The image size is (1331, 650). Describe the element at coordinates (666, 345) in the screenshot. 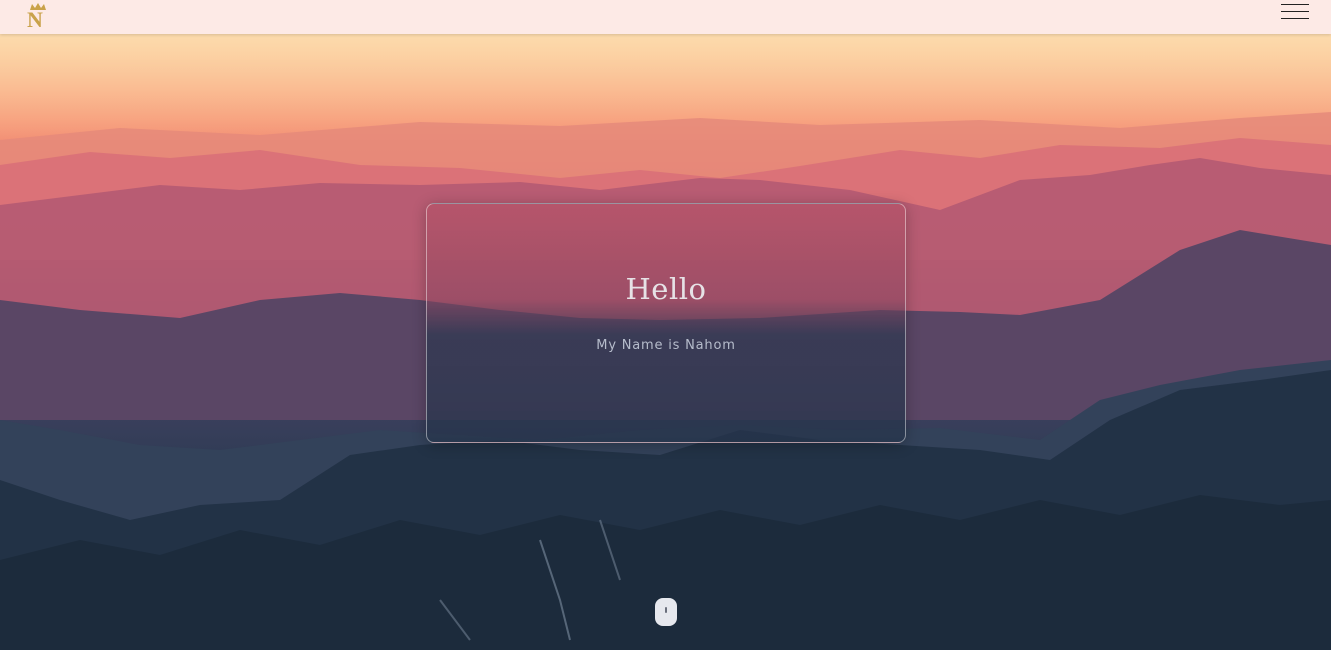

I see `hero-subtitle: My Name is Nahom` at that location.